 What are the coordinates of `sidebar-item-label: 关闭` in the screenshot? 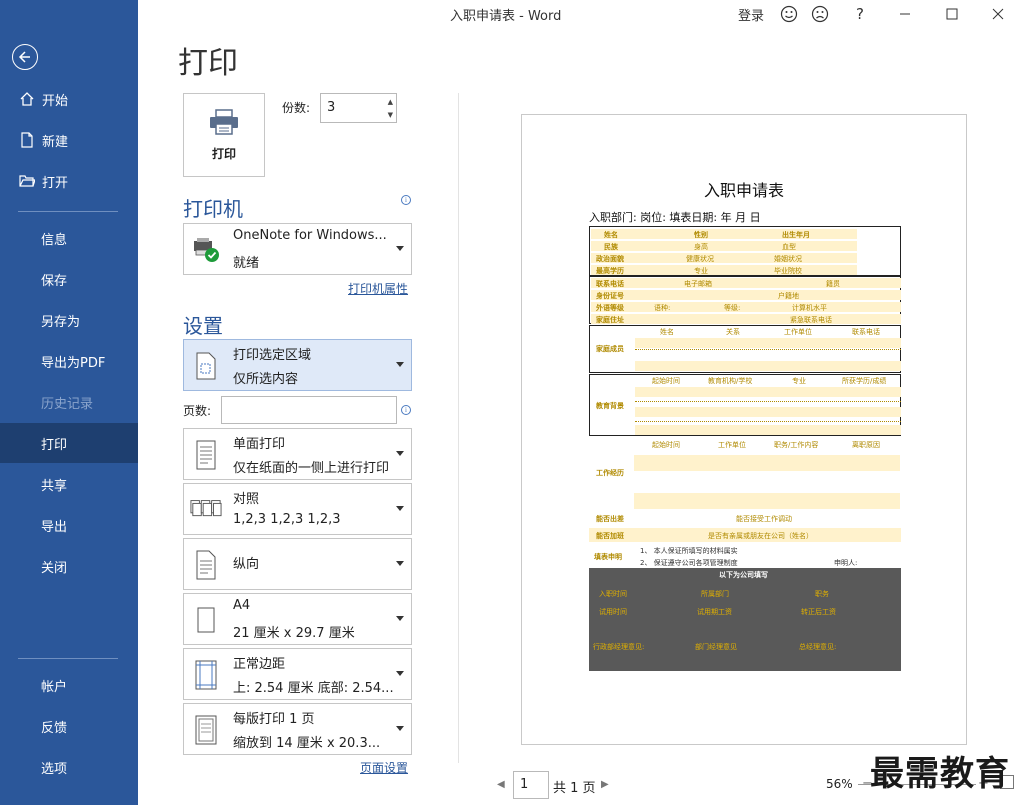 It's located at (54, 568).